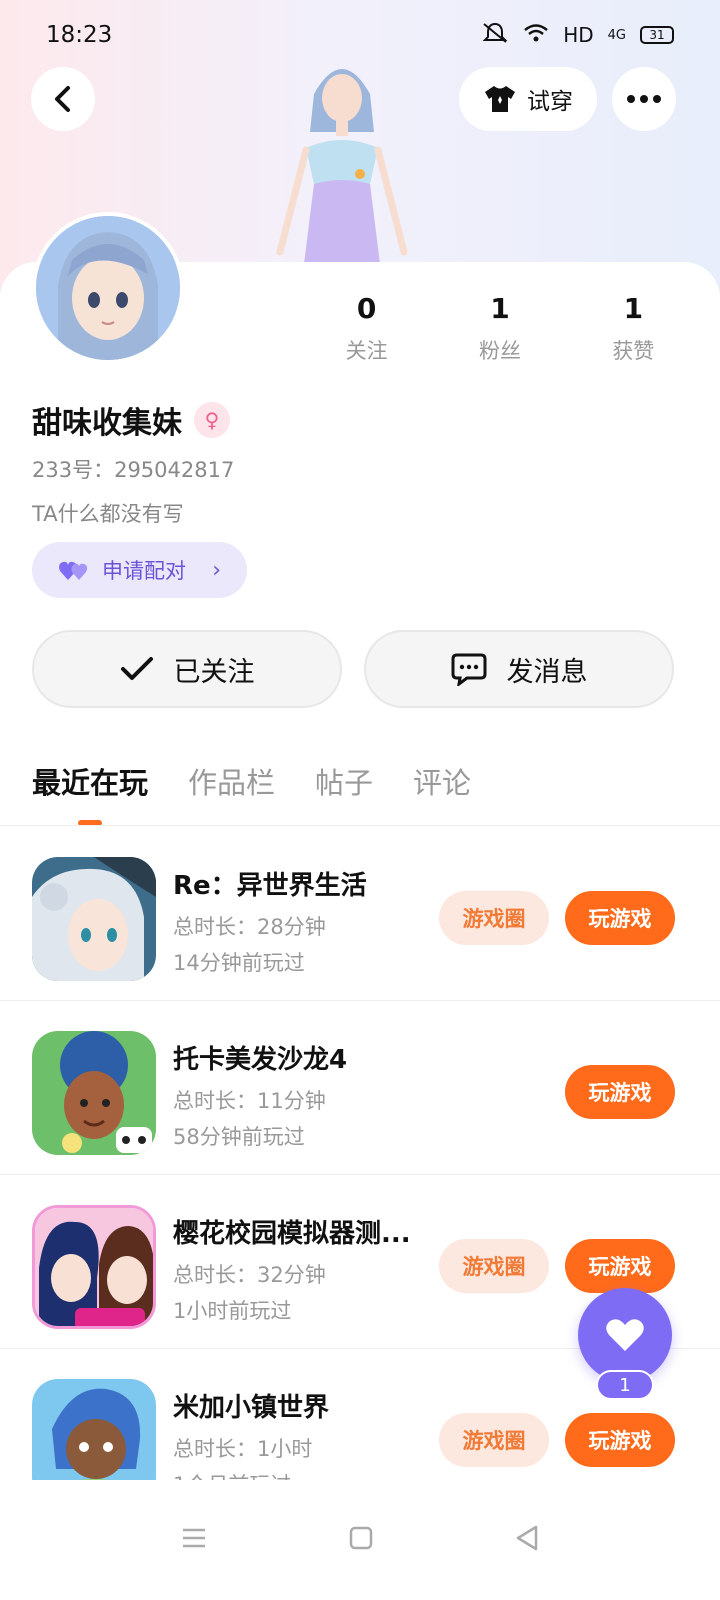 This screenshot has height=1600, width=720. Describe the element at coordinates (625, 1385) in the screenshot. I see `like-count-badge: 1` at that location.